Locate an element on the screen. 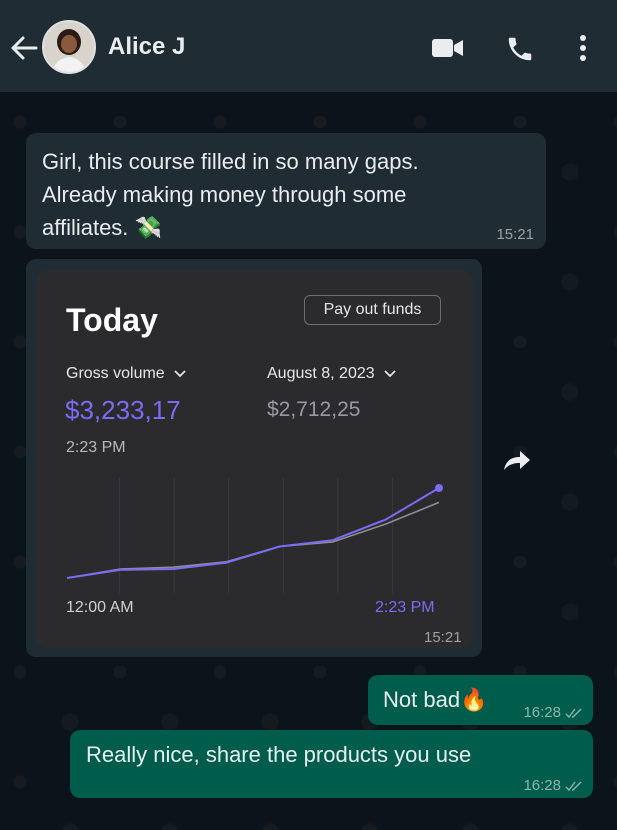  series-line-compare is located at coordinates (253, 540).